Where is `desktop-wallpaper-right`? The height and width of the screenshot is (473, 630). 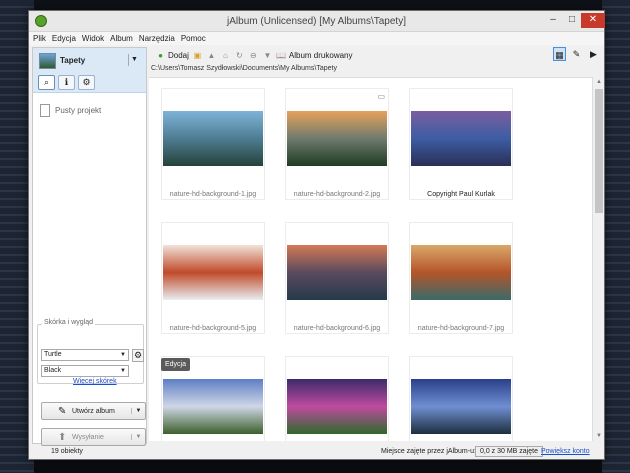
desktop-wallpaper-right is located at coordinates (616, 236).